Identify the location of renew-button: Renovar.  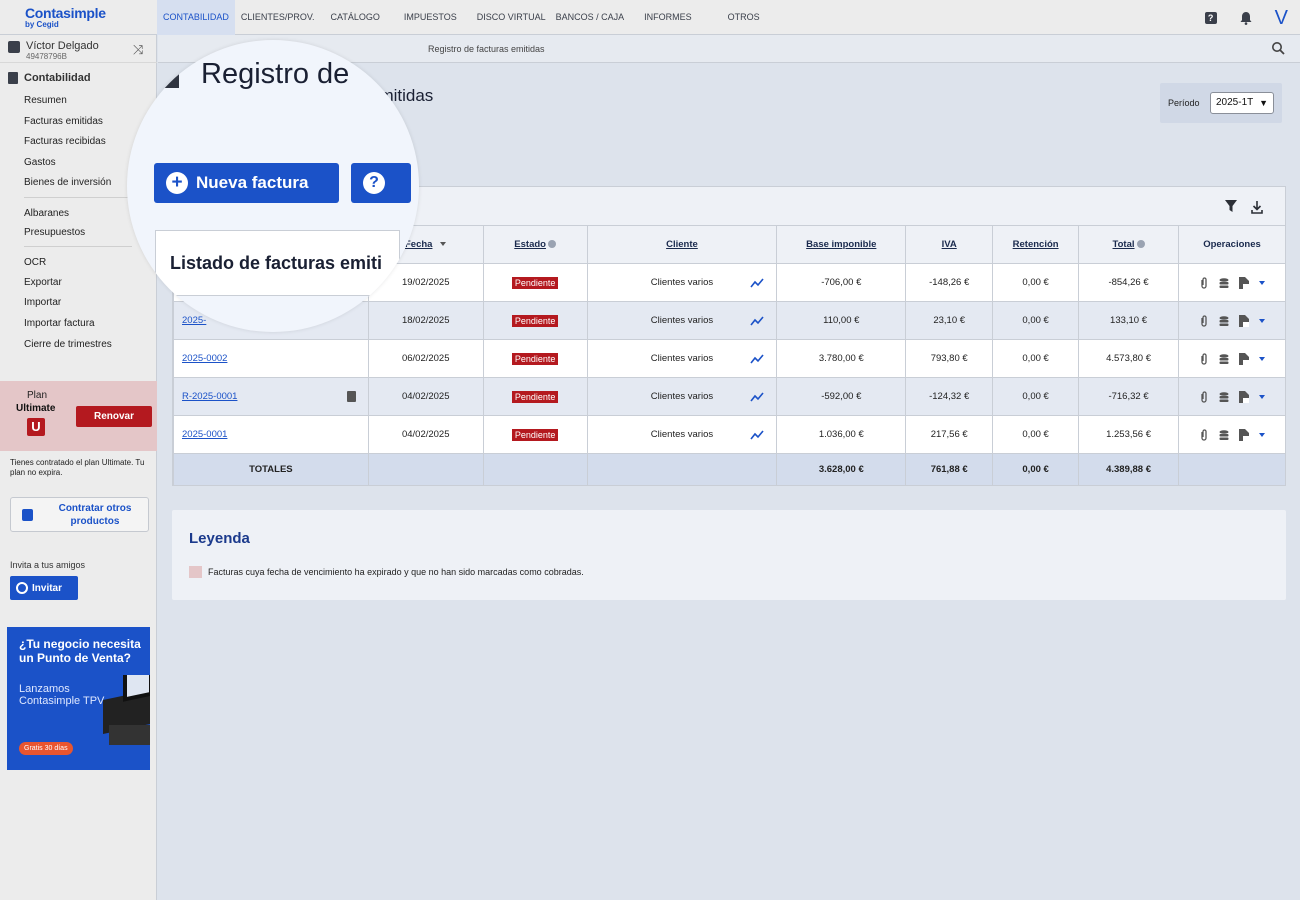
(114, 416).